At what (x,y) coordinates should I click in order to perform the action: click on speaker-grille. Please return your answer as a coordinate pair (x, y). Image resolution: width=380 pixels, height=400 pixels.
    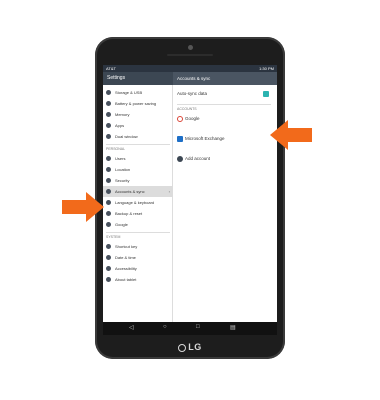
    Looking at the image, I should click on (190, 55).